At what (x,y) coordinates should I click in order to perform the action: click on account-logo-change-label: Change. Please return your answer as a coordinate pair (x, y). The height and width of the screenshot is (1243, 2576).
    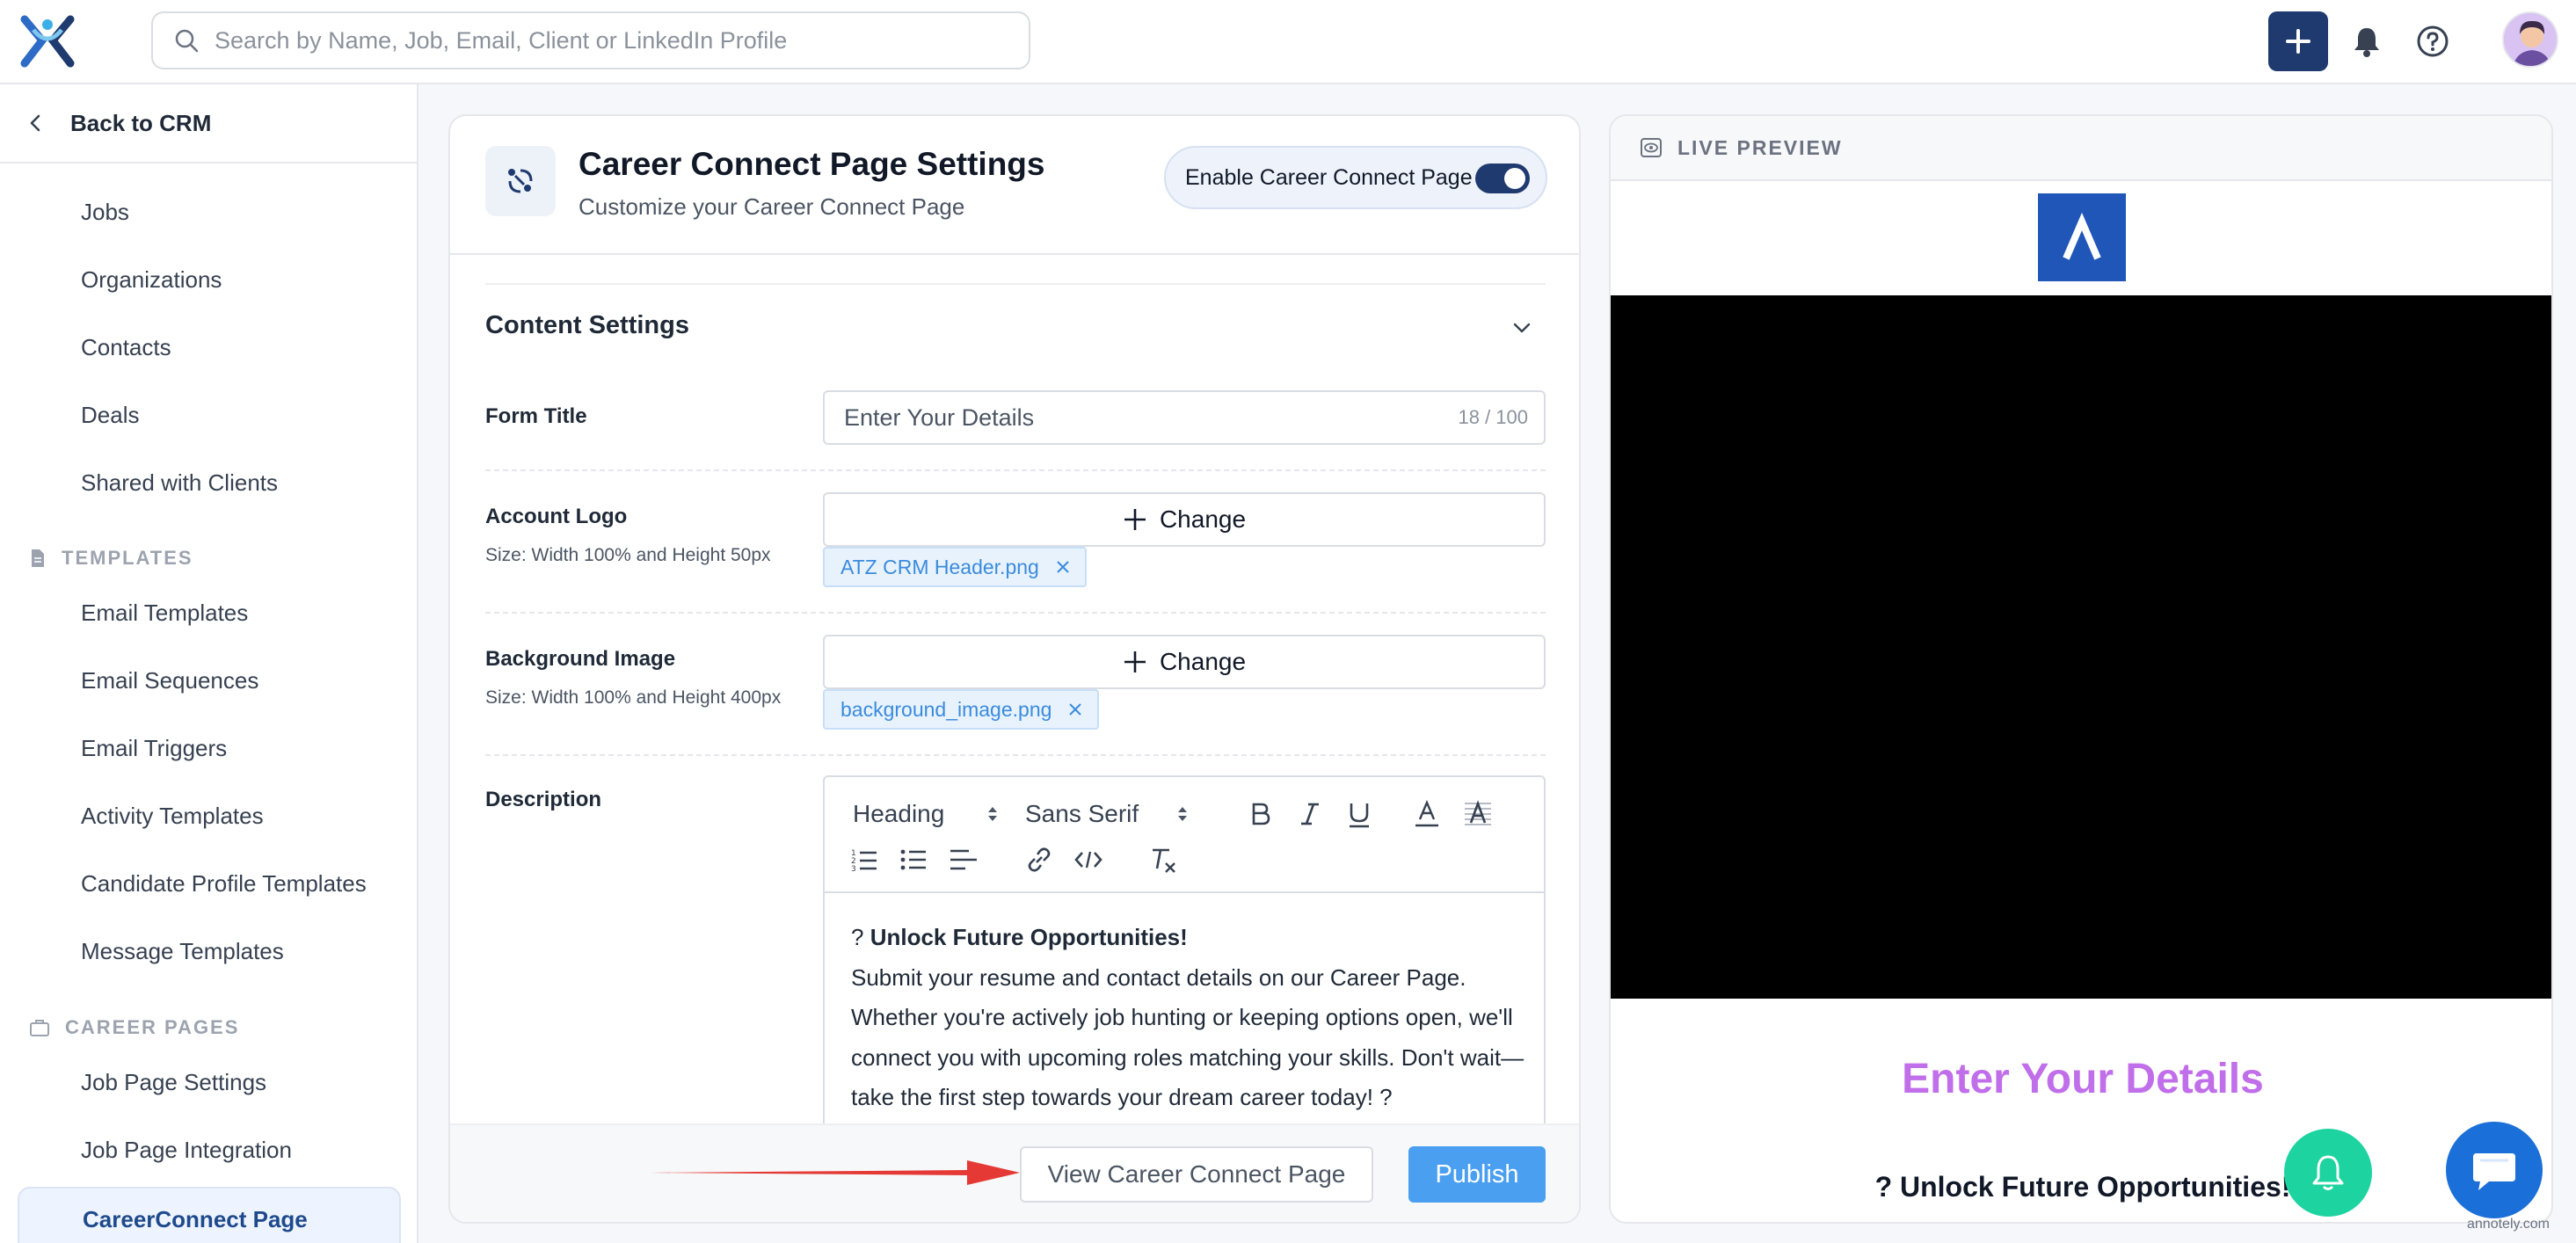
    Looking at the image, I should click on (1203, 519).